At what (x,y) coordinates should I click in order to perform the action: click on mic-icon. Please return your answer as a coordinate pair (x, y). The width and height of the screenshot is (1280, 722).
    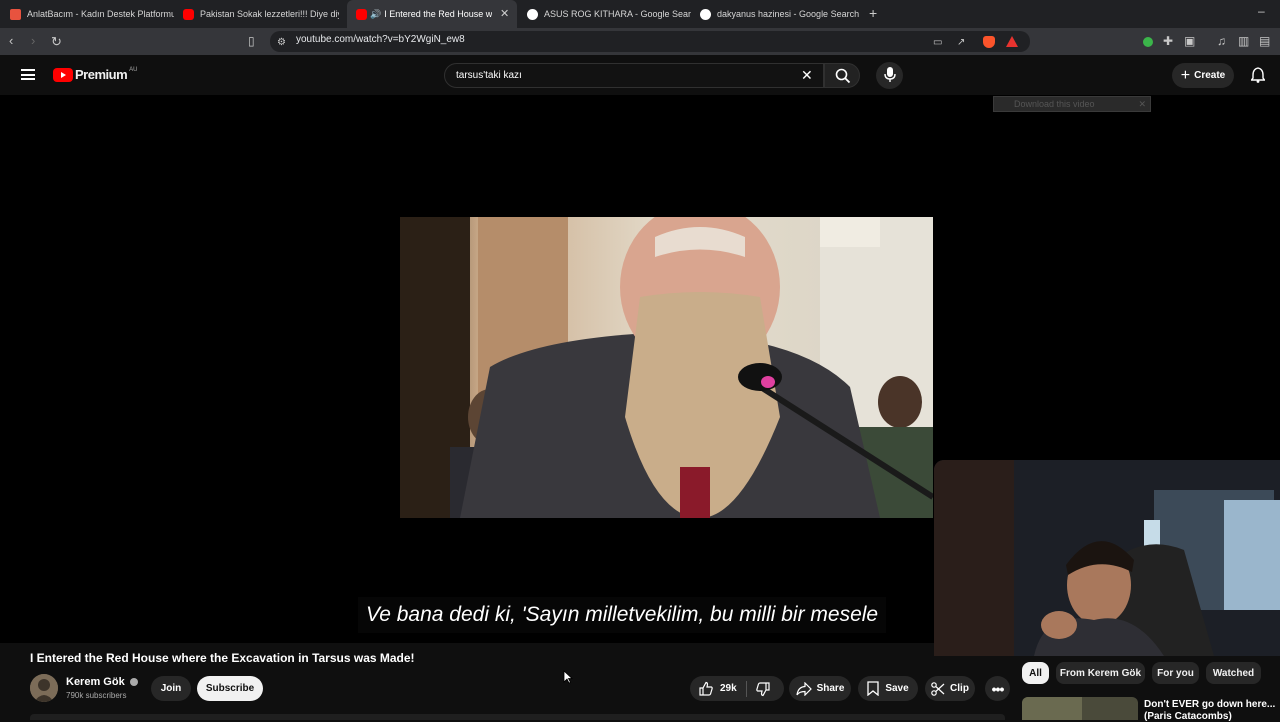
    Looking at the image, I should click on (890, 74).